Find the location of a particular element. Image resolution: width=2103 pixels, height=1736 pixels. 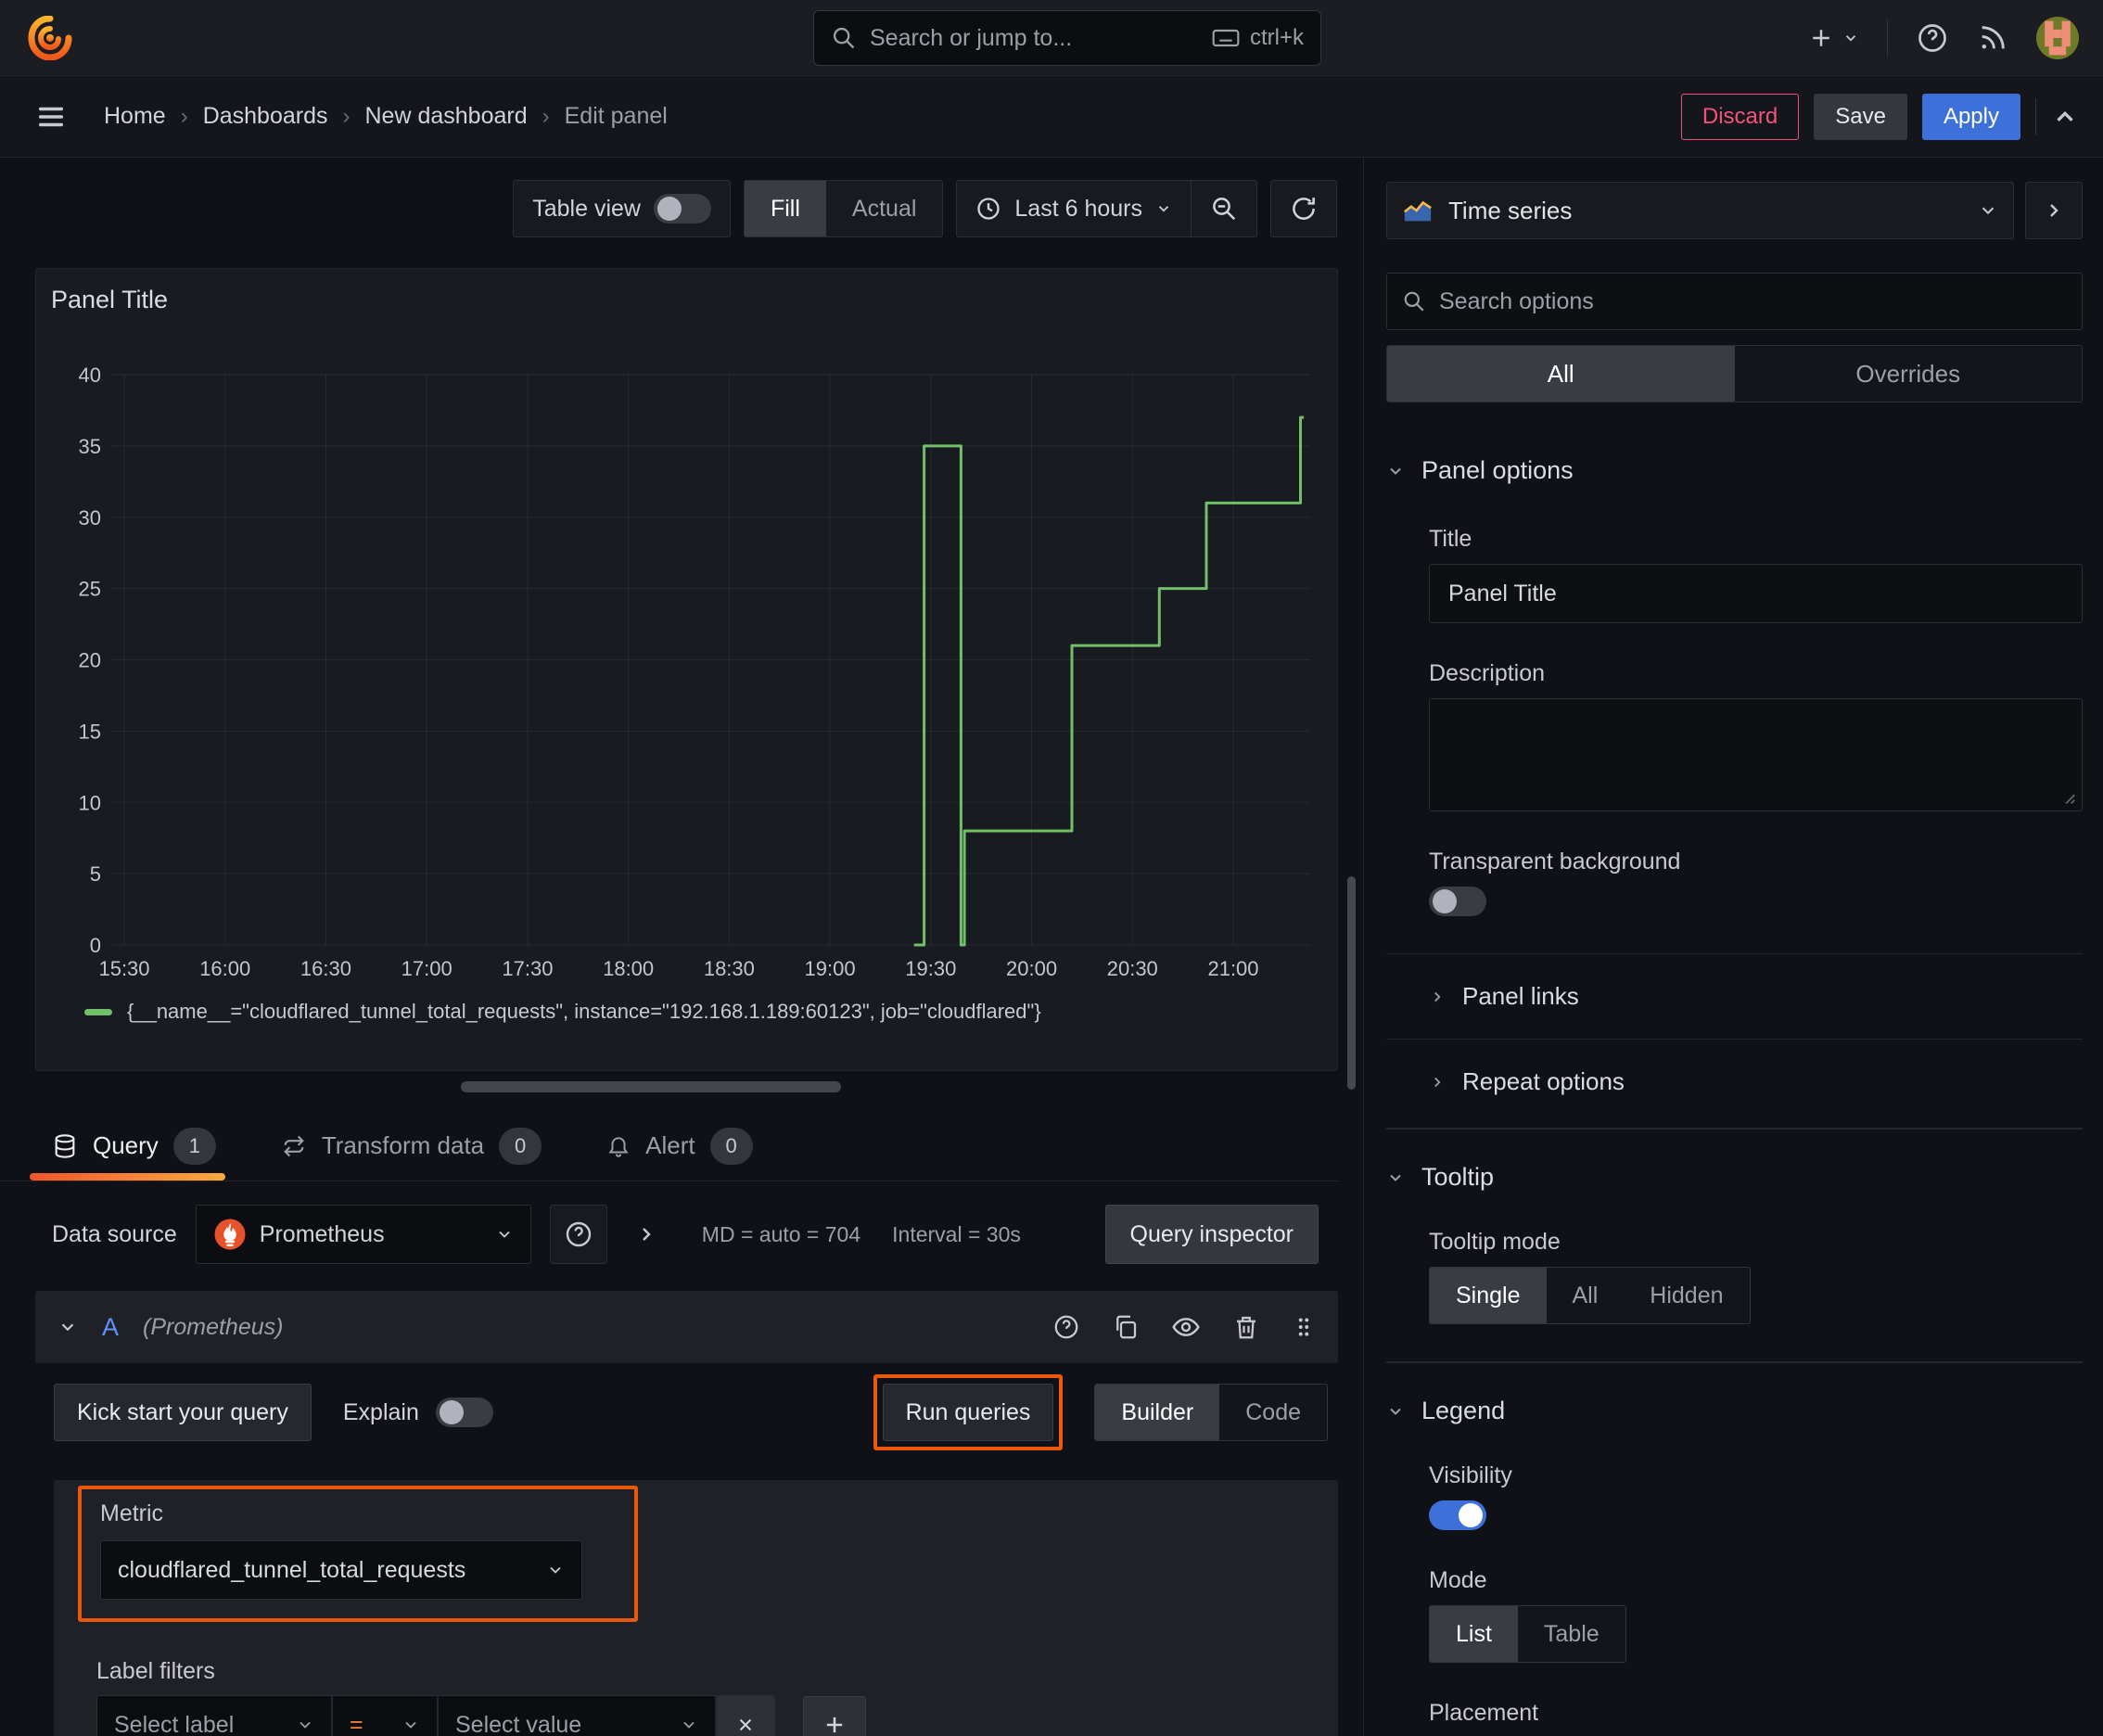

operator-dropdown: = is located at coordinates (385, 1716).